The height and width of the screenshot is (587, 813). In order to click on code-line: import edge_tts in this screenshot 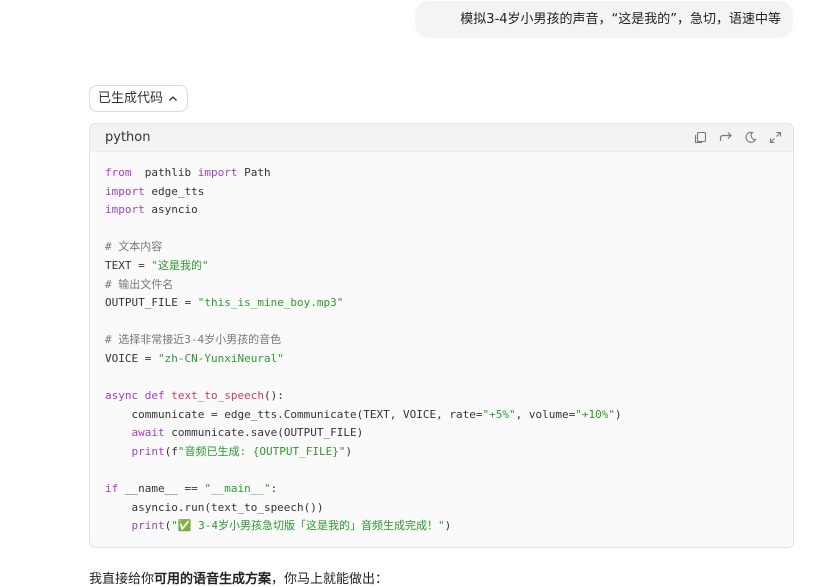, I will do `click(441, 192)`.